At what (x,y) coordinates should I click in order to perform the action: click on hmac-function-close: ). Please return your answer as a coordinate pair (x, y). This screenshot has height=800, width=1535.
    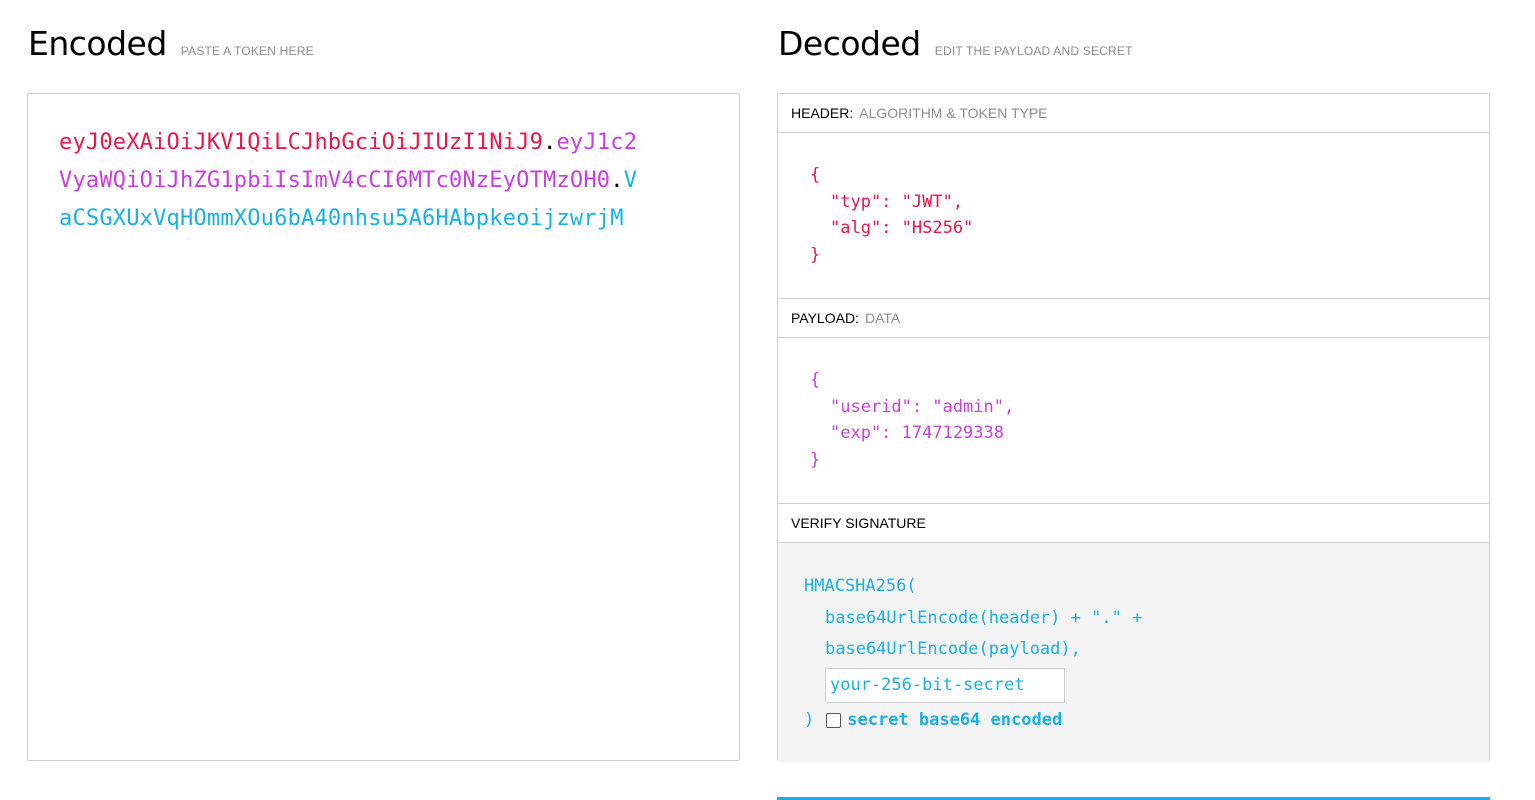
    Looking at the image, I should click on (809, 719).